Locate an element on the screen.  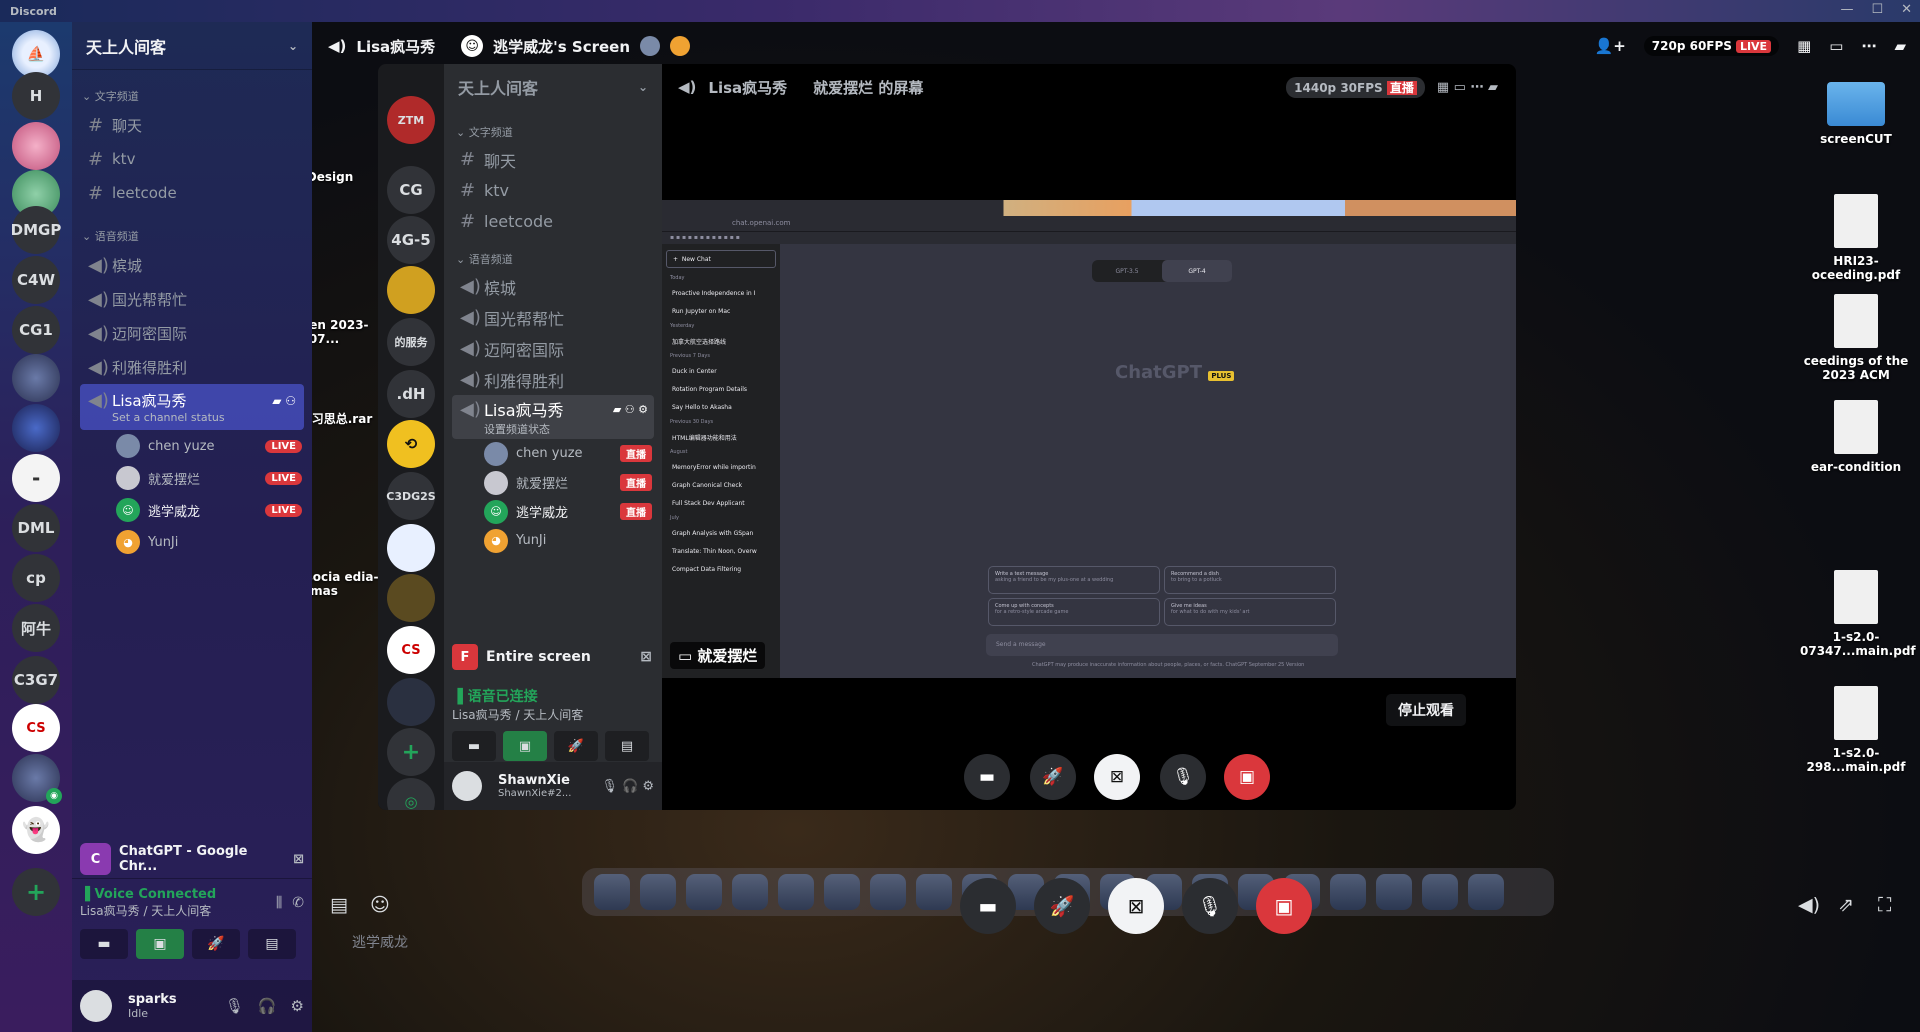
camera-toggle-button: ▬ is located at coordinates (988, 906).